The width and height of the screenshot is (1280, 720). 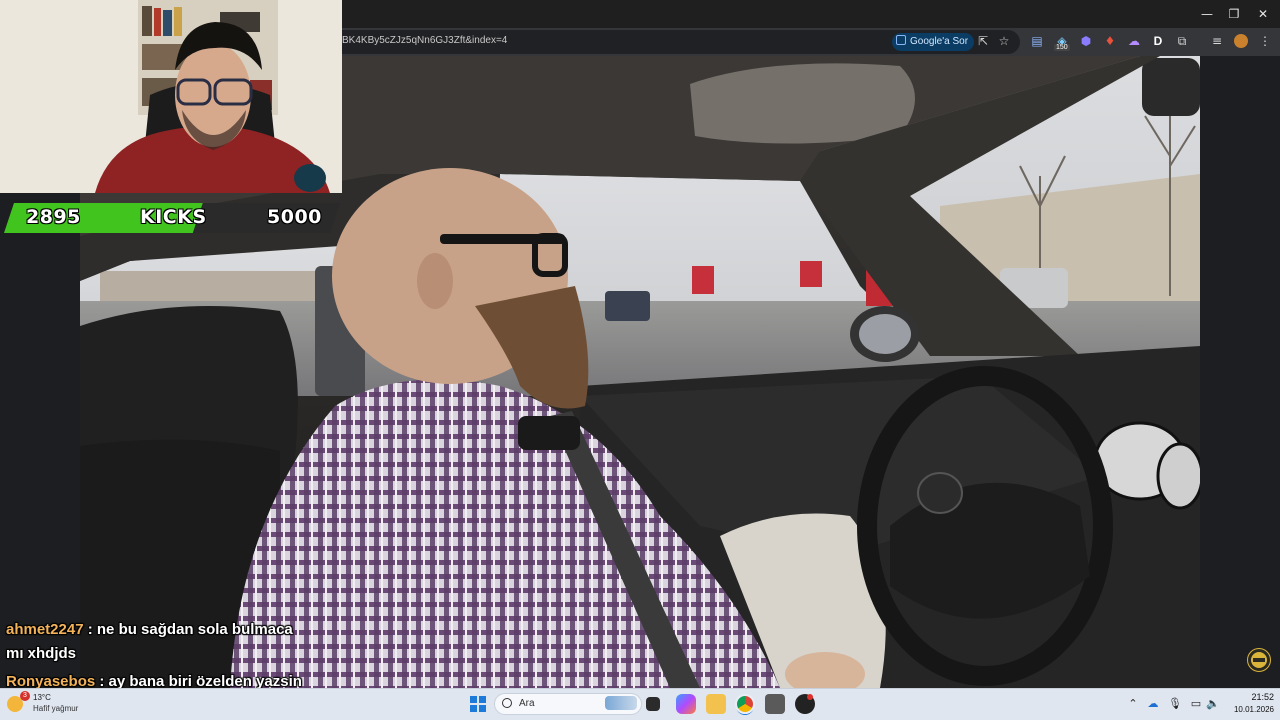 I want to click on media-controls-icon: ≡, so click(x=1217, y=41).